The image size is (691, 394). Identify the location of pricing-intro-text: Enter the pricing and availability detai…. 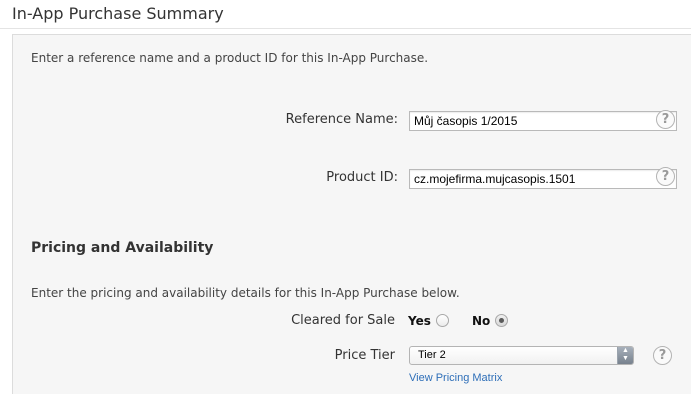
(245, 293).